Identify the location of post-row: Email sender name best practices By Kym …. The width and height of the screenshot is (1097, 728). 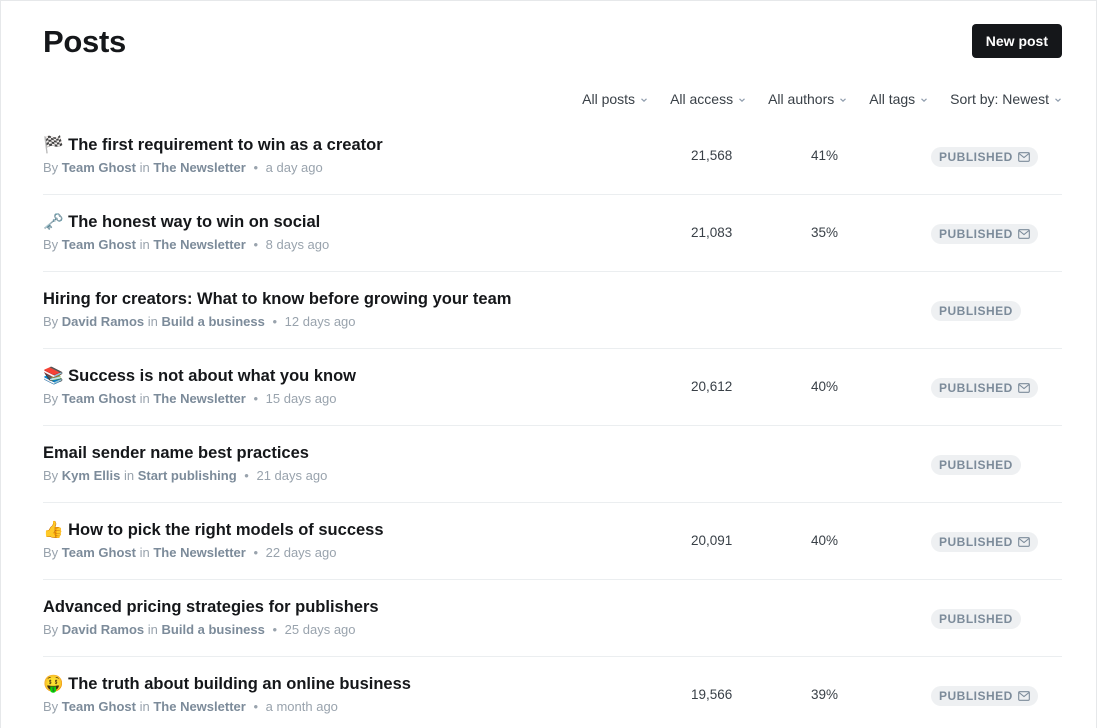
(552, 464).